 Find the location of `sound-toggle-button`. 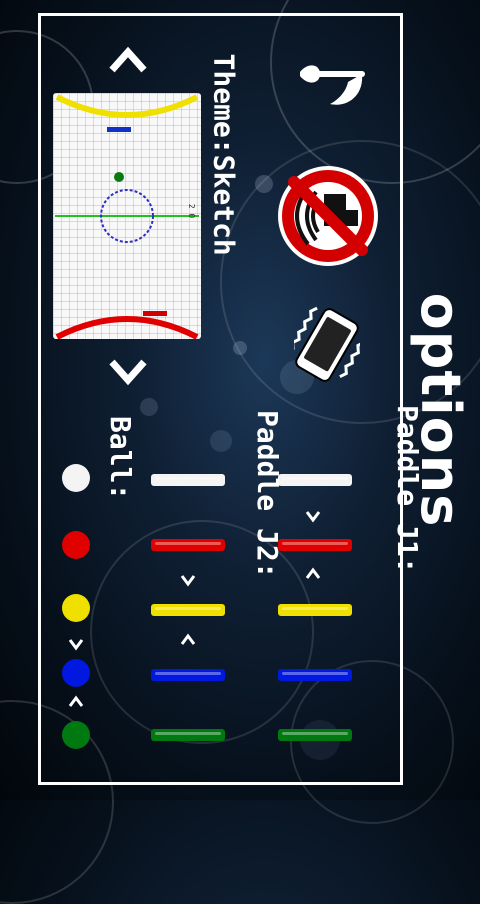

sound-toggle-button is located at coordinates (330, 87).